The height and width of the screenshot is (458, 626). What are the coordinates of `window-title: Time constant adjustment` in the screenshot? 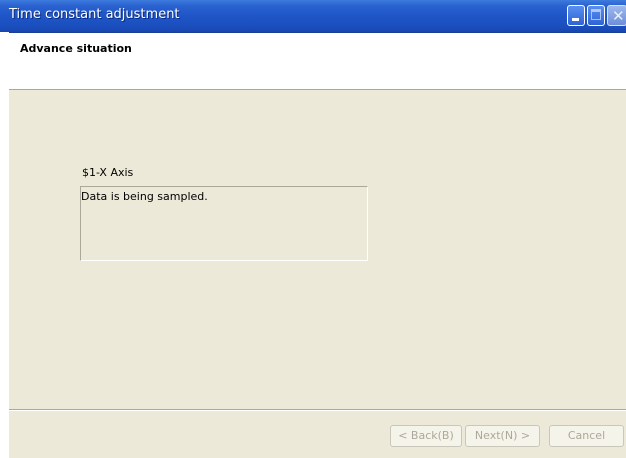 It's located at (94, 14).